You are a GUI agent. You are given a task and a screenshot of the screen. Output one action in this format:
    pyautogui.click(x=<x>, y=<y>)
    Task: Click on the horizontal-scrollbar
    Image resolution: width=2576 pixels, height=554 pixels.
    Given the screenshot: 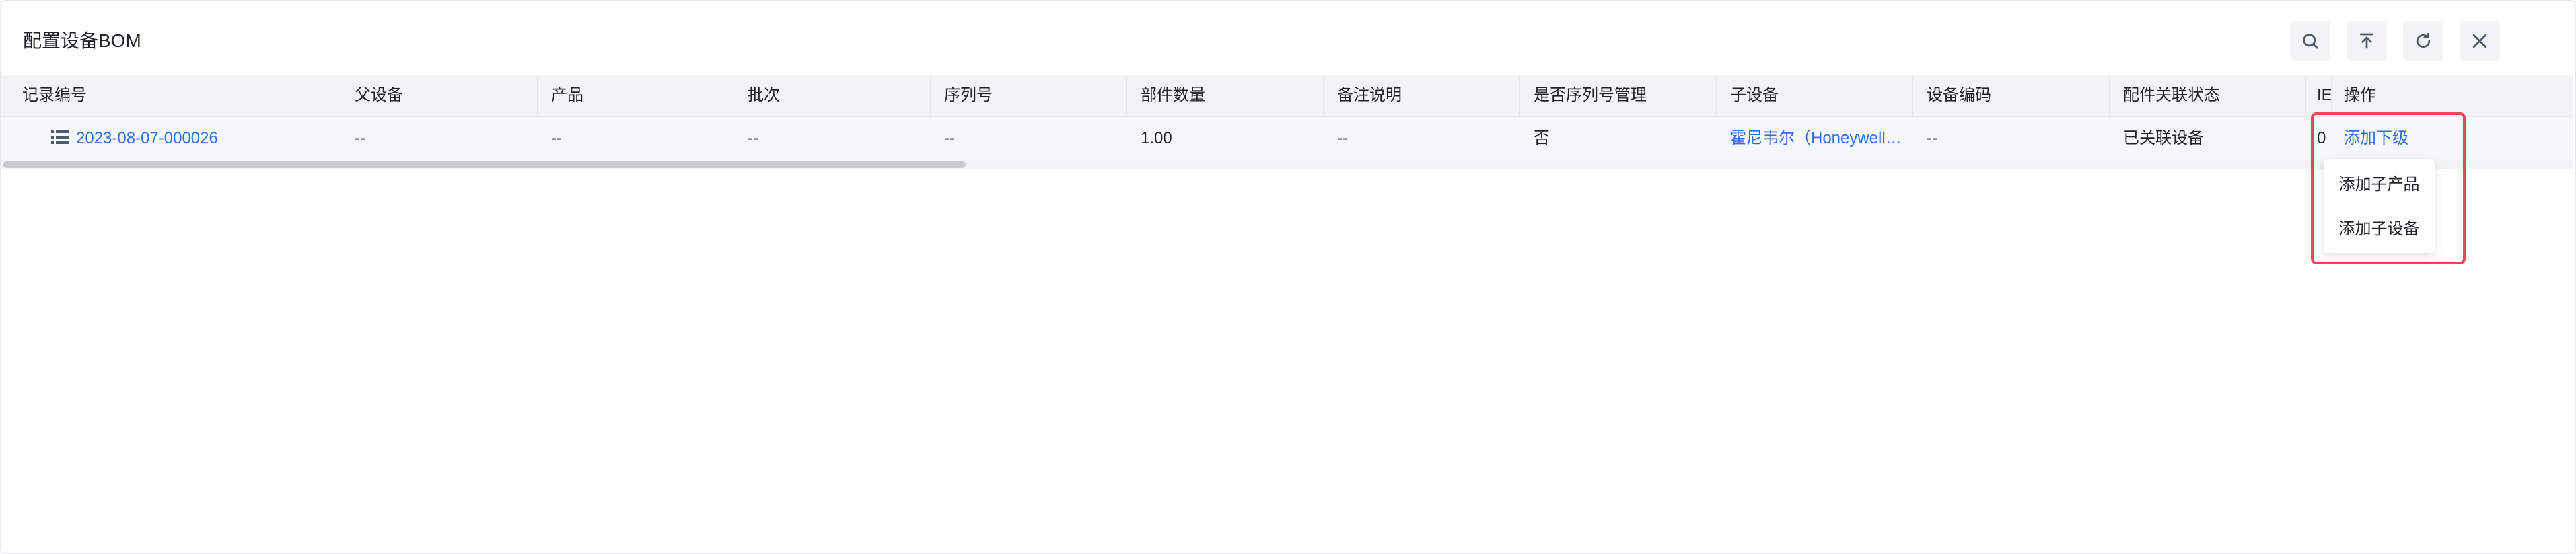 What is the action you would take?
    pyautogui.click(x=1287, y=165)
    